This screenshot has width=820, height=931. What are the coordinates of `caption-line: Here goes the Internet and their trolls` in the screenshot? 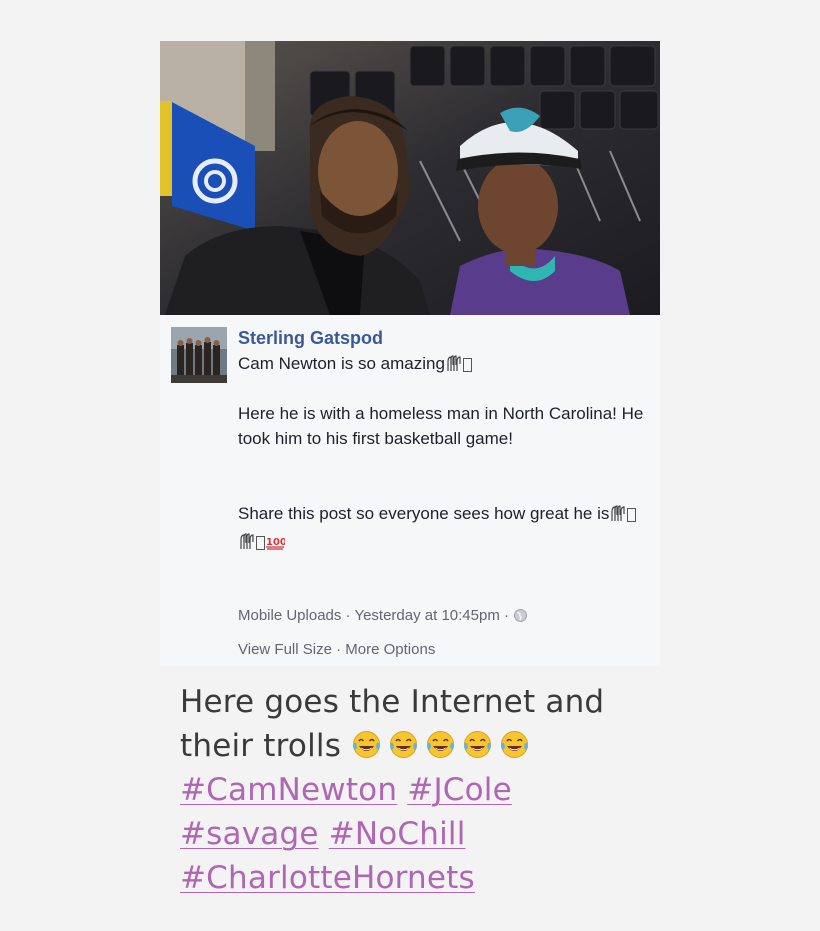 It's located at (420, 724).